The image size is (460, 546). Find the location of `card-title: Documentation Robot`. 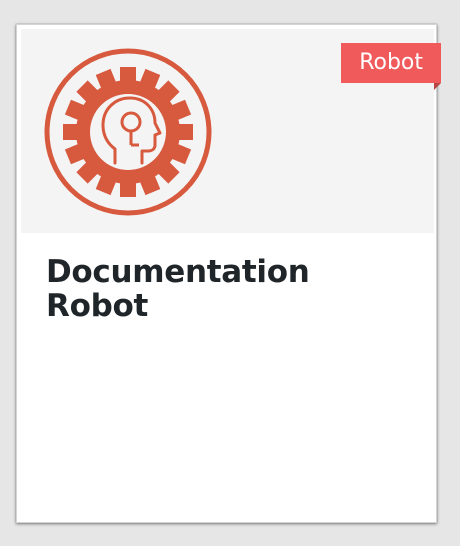

card-title: Documentation Robot is located at coordinates (231, 289).